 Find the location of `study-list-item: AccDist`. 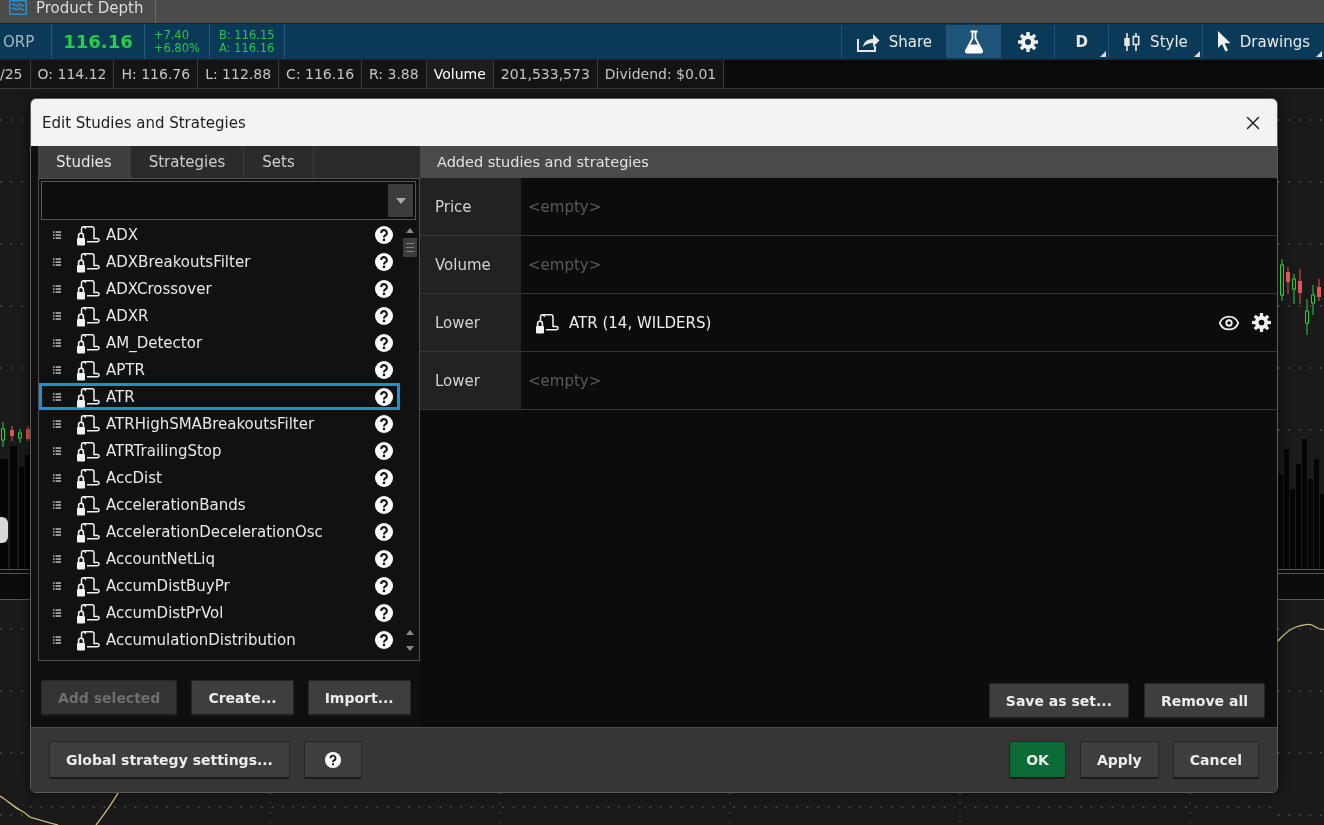

study-list-item: AccDist is located at coordinates (219, 477).